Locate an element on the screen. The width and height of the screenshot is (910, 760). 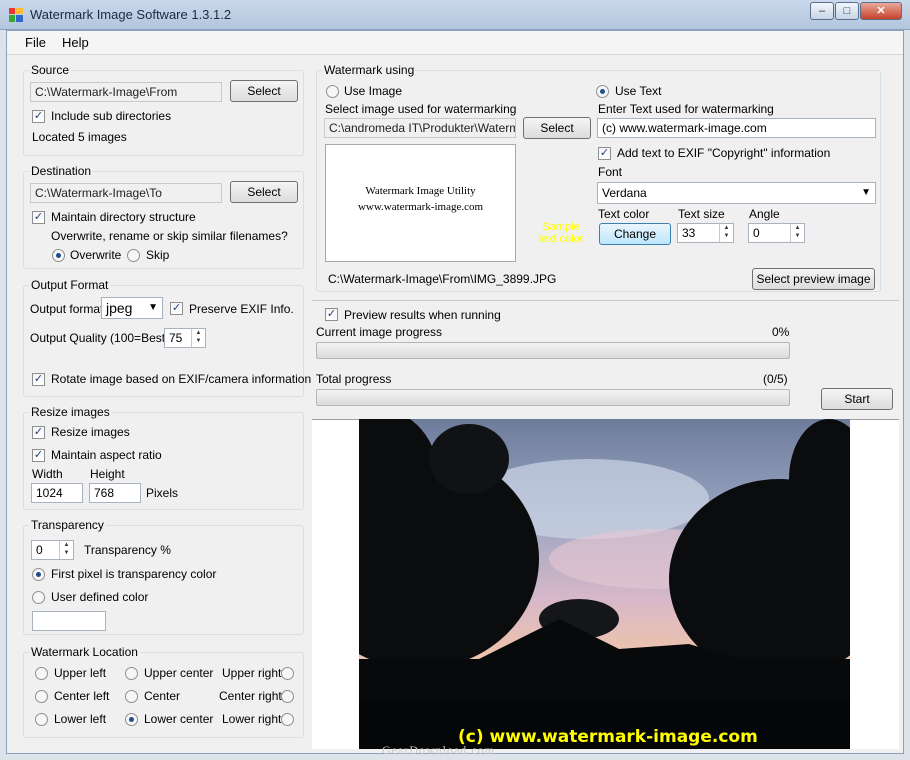
angle-value: 0 is located at coordinates (756, 233).